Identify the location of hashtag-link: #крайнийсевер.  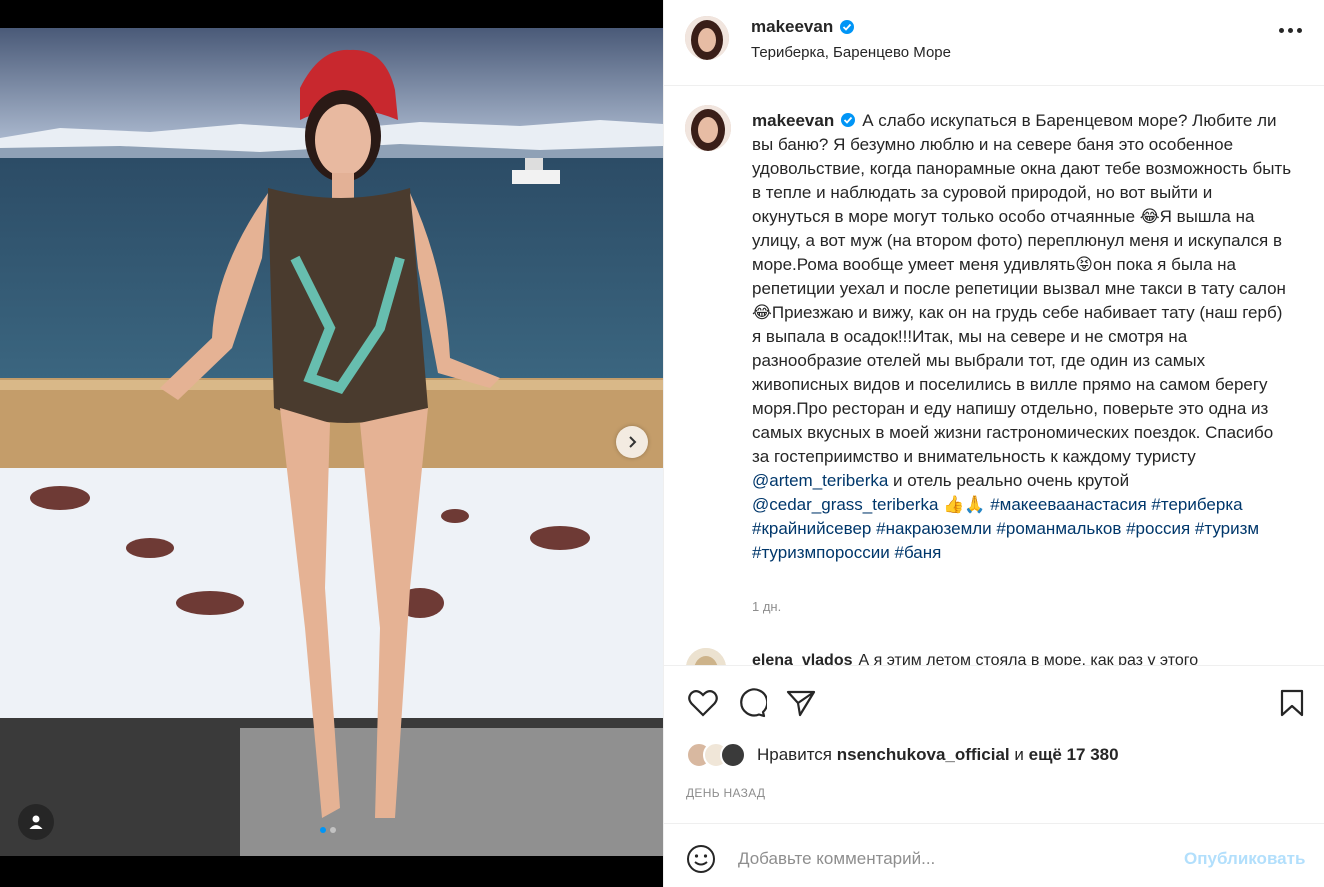
(811, 528).